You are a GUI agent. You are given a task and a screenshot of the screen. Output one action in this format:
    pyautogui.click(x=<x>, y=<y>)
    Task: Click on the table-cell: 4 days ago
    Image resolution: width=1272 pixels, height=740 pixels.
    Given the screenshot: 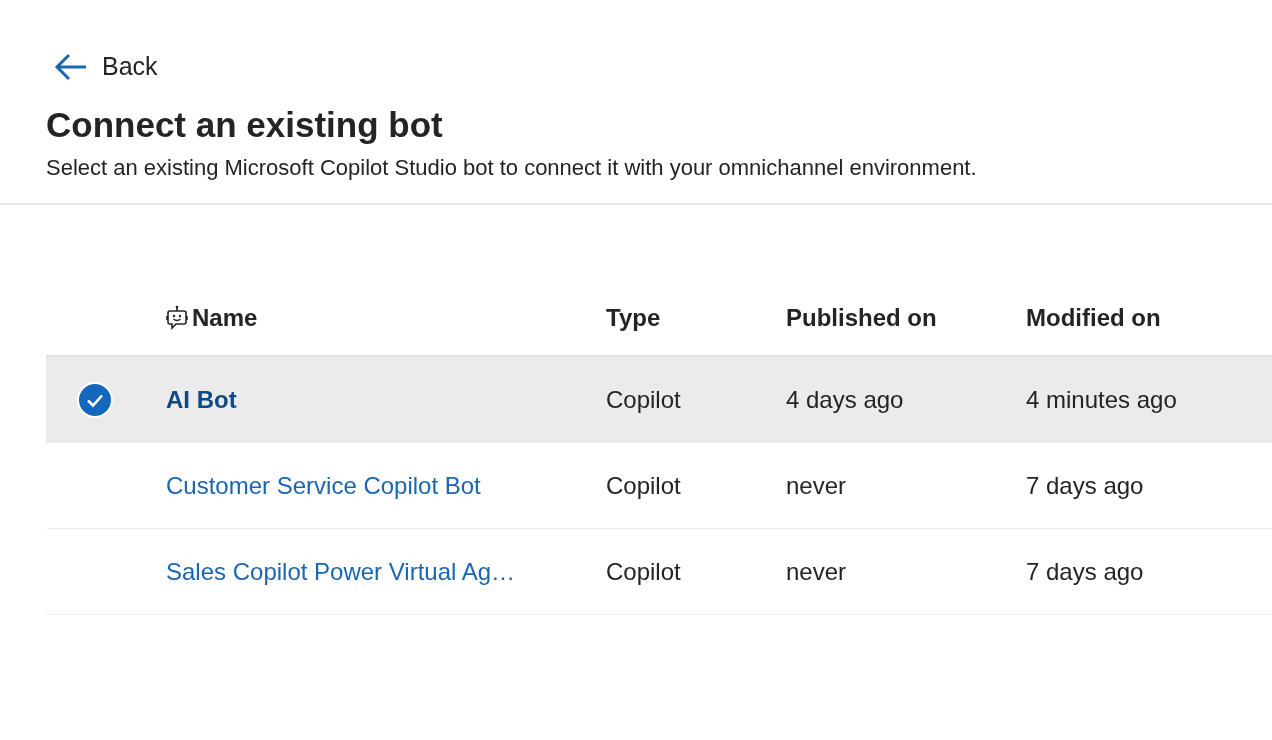 What is the action you would take?
    pyautogui.click(x=845, y=399)
    